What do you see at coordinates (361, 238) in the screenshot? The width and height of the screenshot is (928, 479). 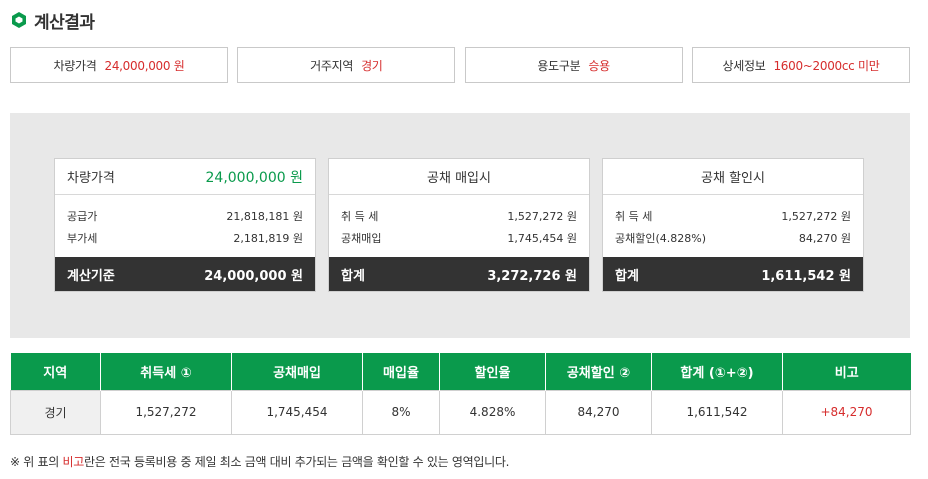 I see `row-label: 공채매입` at bounding box center [361, 238].